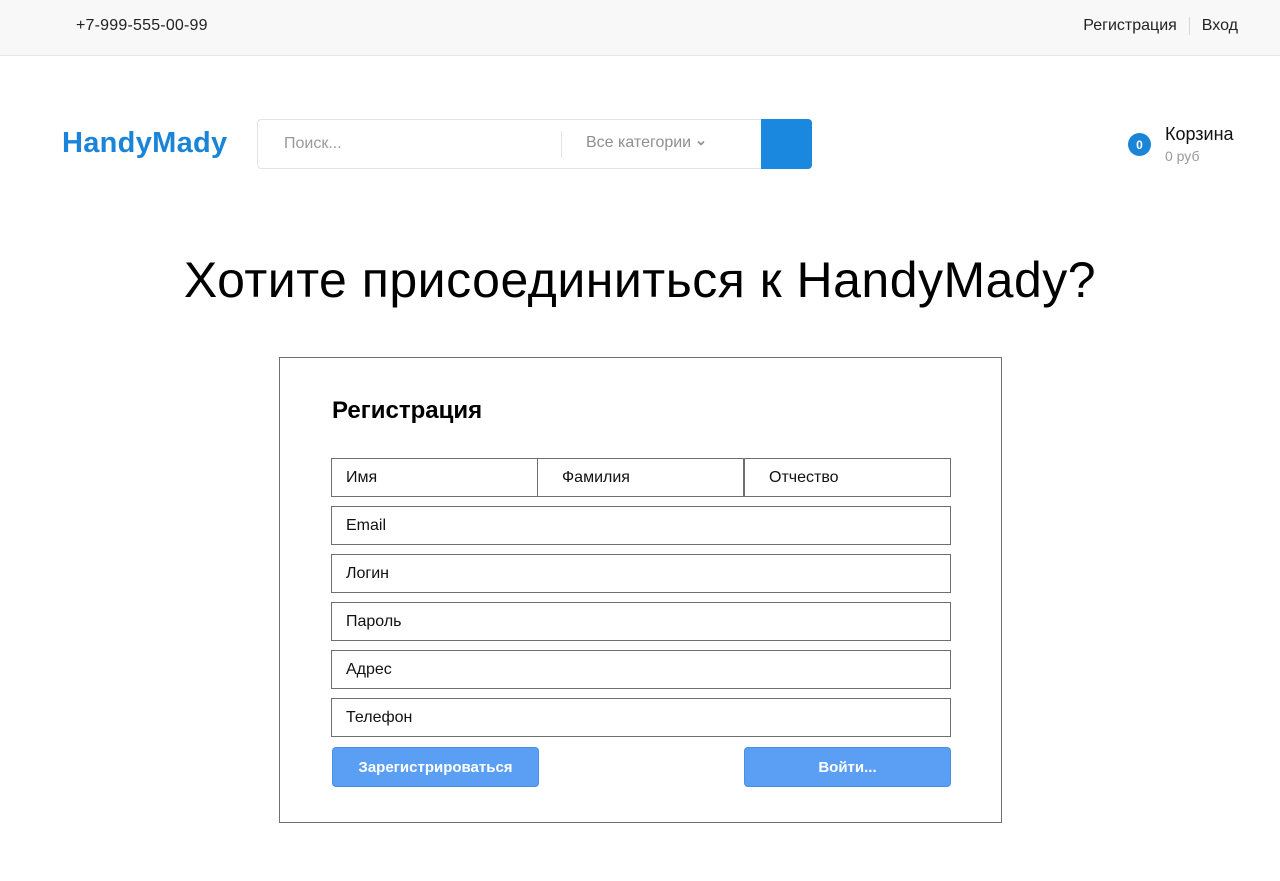 This screenshot has height=881, width=1280. I want to click on auth-links: Регистрация Вход, so click(1160, 26).